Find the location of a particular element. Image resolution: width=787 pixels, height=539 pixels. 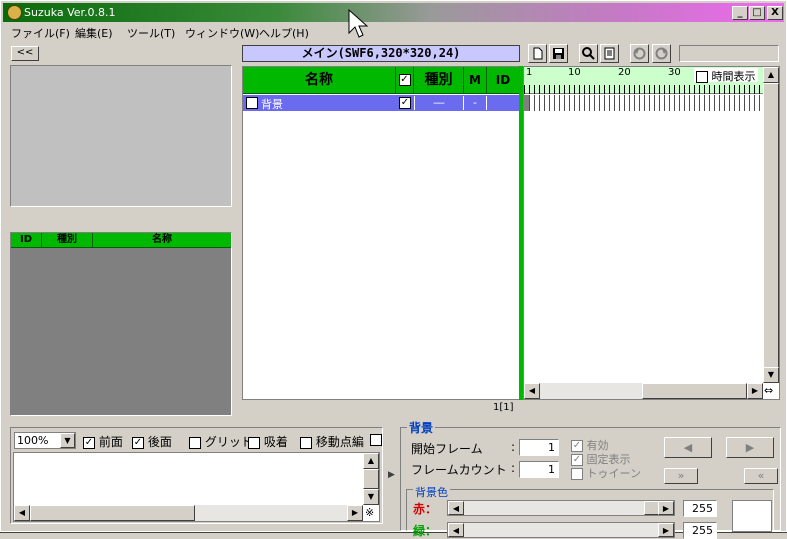

object-list-header: ID 種別 名称 is located at coordinates (121, 240).